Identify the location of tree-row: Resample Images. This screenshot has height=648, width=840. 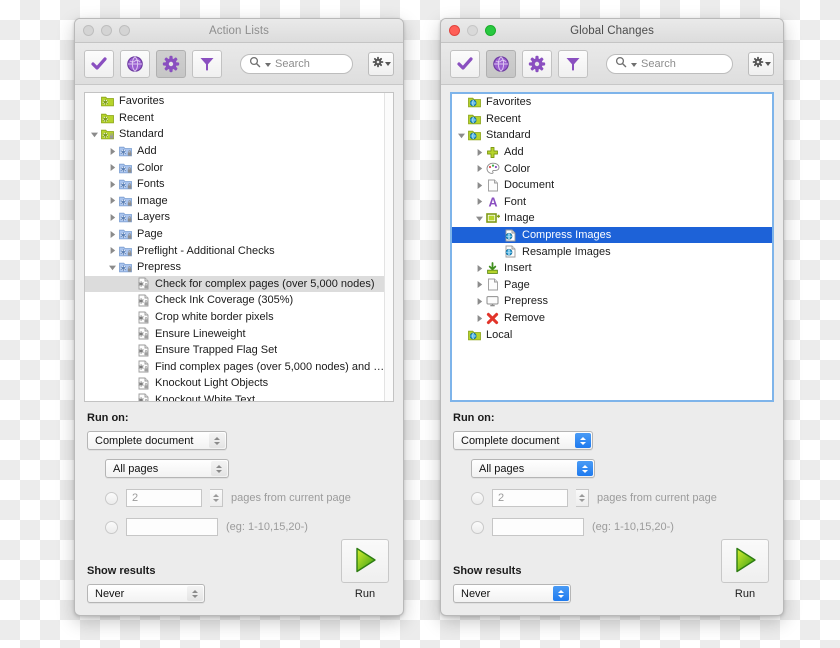
(612, 251).